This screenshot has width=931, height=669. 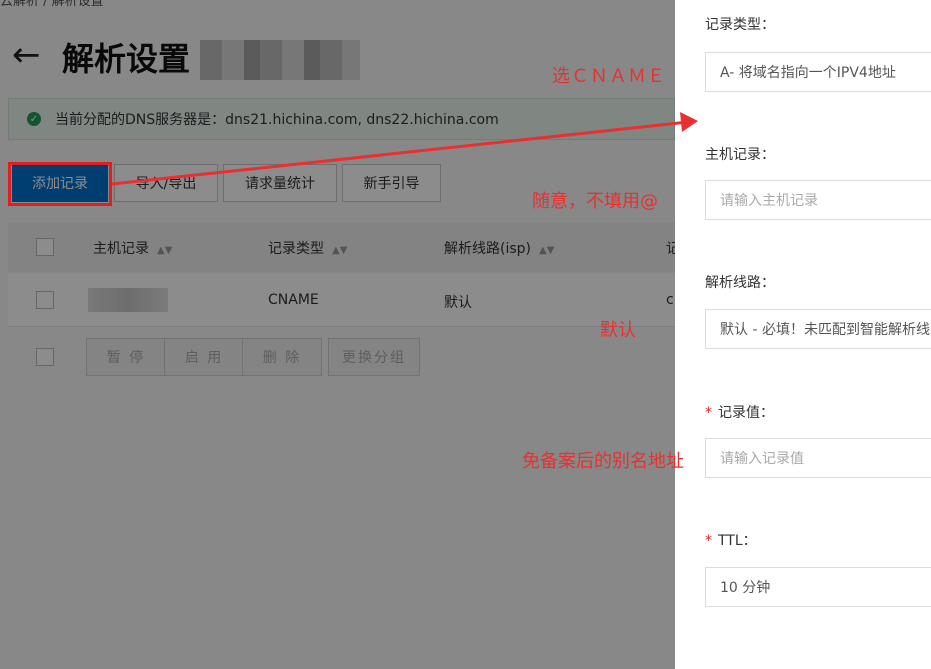 What do you see at coordinates (740, 25) in the screenshot?
I see `record-type-label: 记录类型：` at bounding box center [740, 25].